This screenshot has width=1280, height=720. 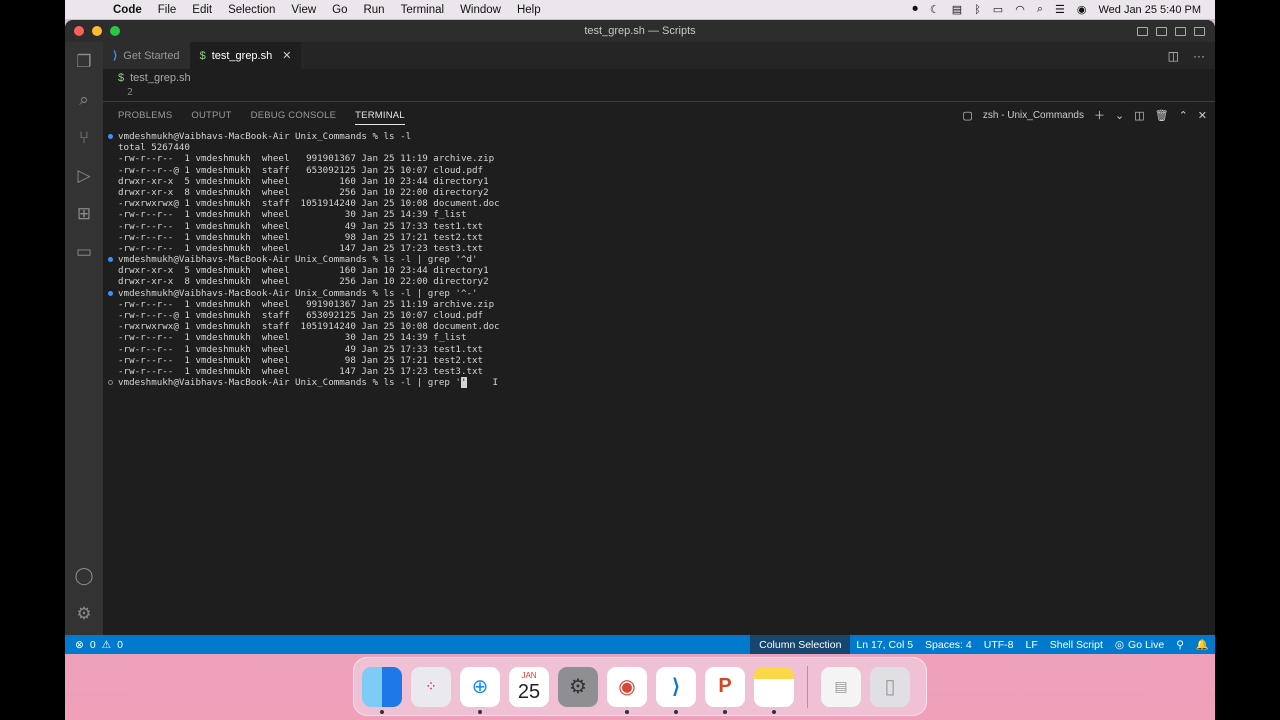 I want to click on tab-test-grep: $ test_grep.sh ✕, so click(x=245, y=55).